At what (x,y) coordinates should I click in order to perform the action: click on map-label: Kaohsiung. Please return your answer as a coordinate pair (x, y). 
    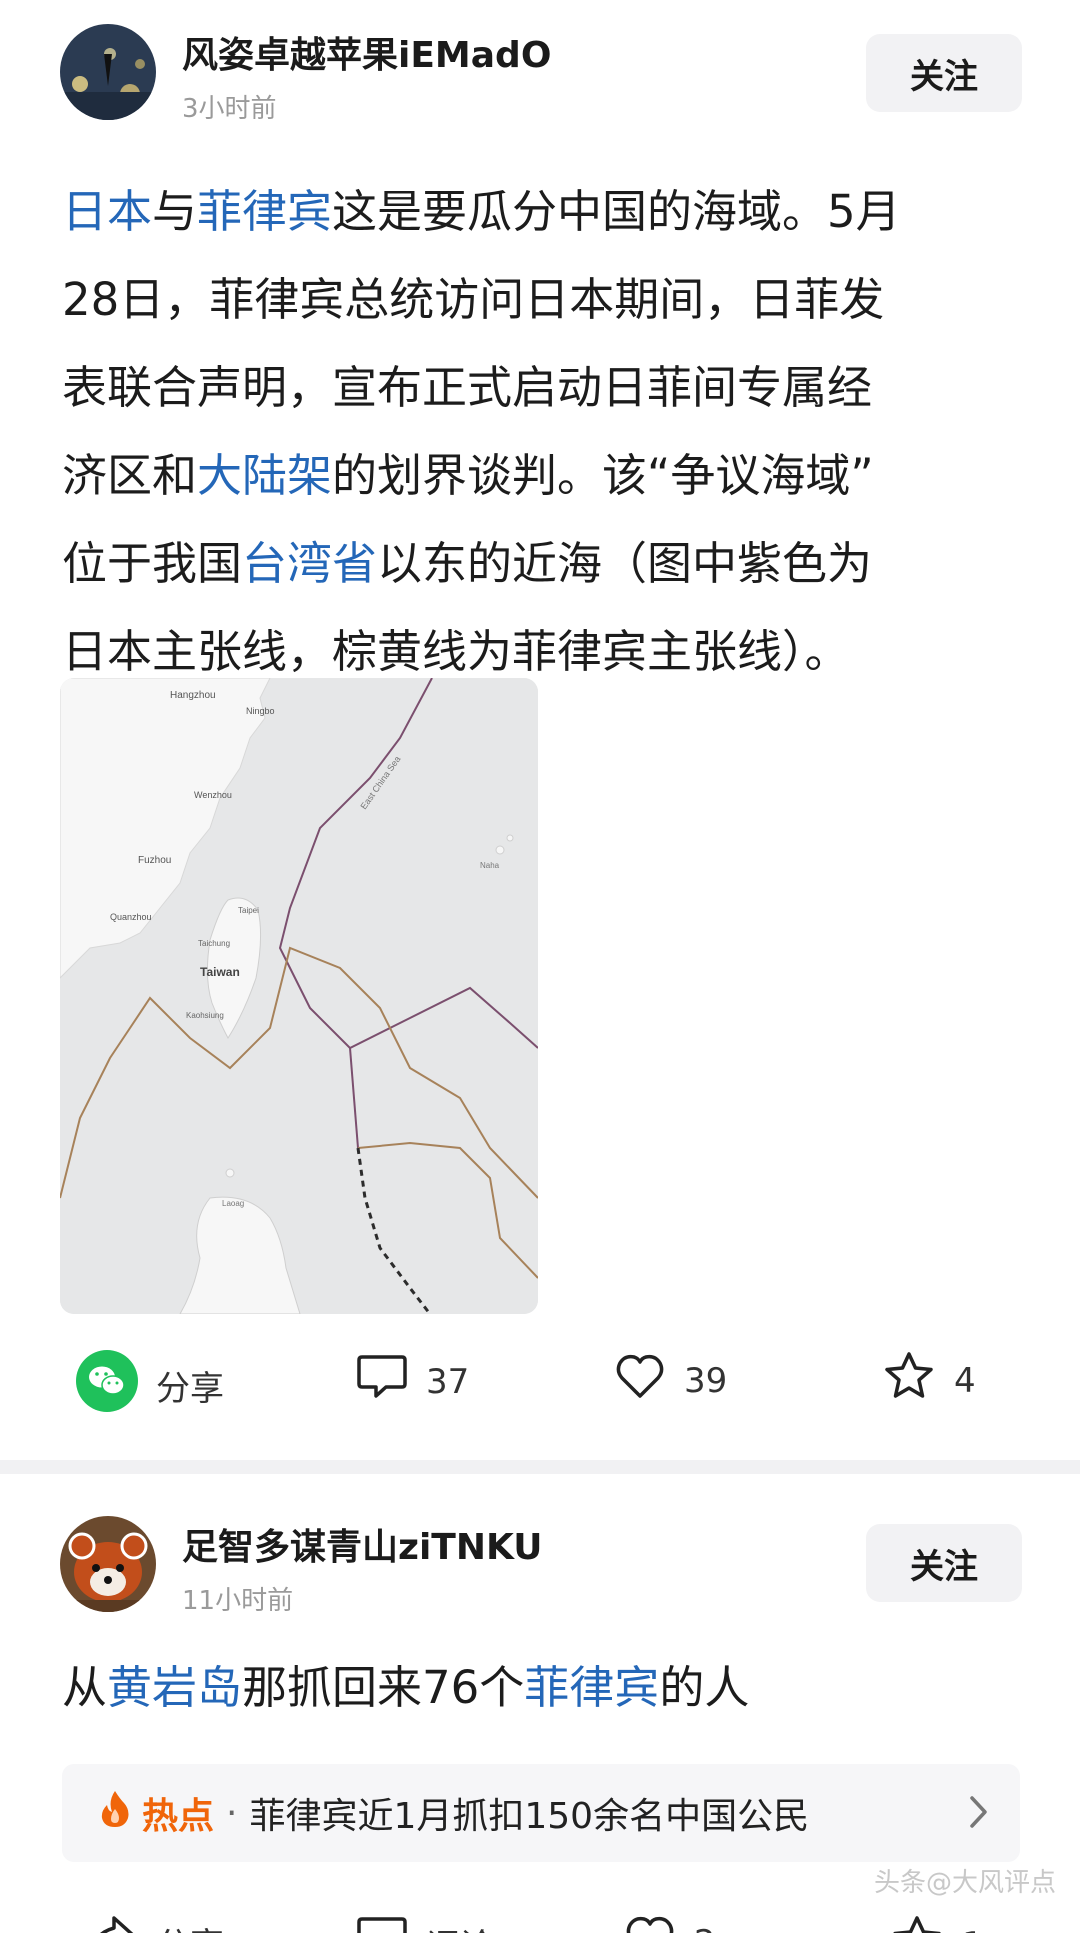
    Looking at the image, I should click on (205, 1015).